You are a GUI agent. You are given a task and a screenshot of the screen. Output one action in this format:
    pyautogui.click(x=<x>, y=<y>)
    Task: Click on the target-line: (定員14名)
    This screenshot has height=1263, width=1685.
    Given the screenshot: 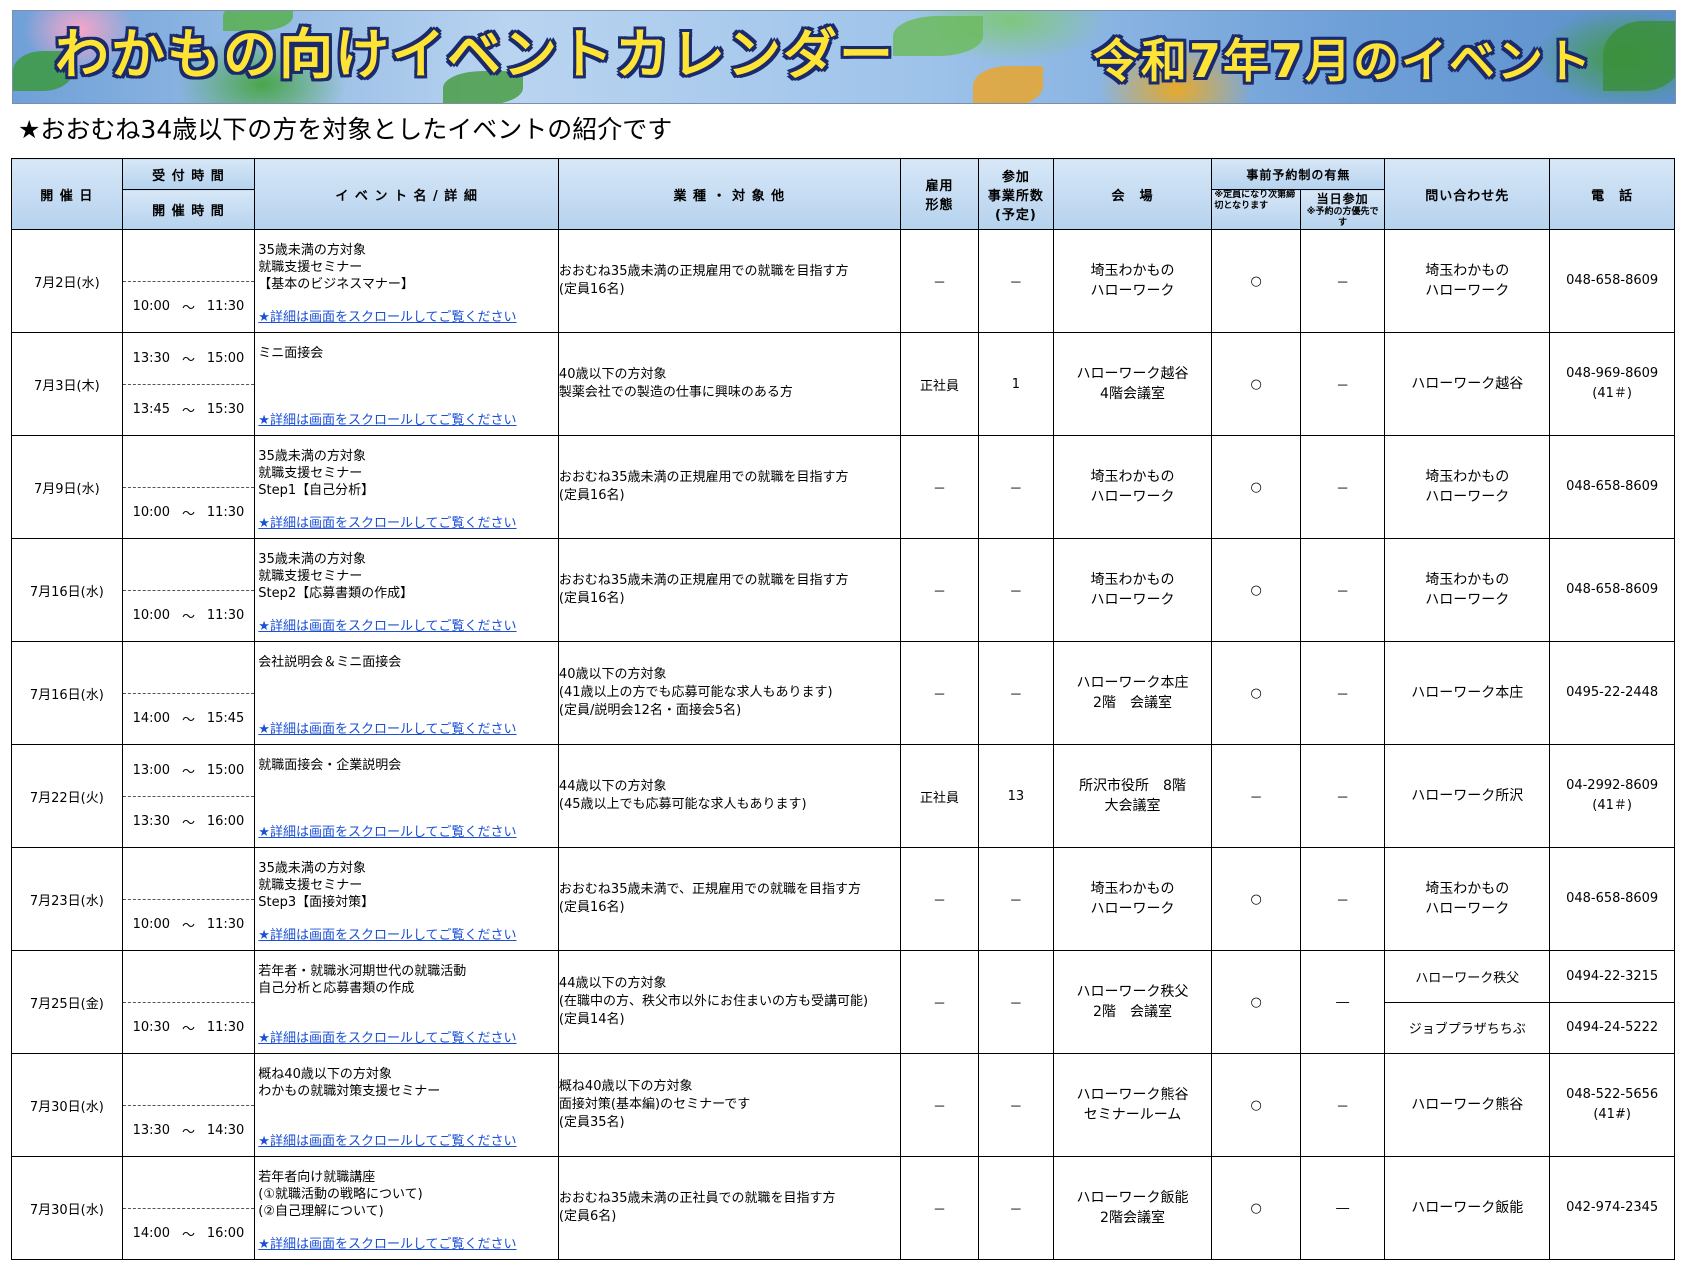 What is the action you would take?
    pyautogui.click(x=591, y=1019)
    